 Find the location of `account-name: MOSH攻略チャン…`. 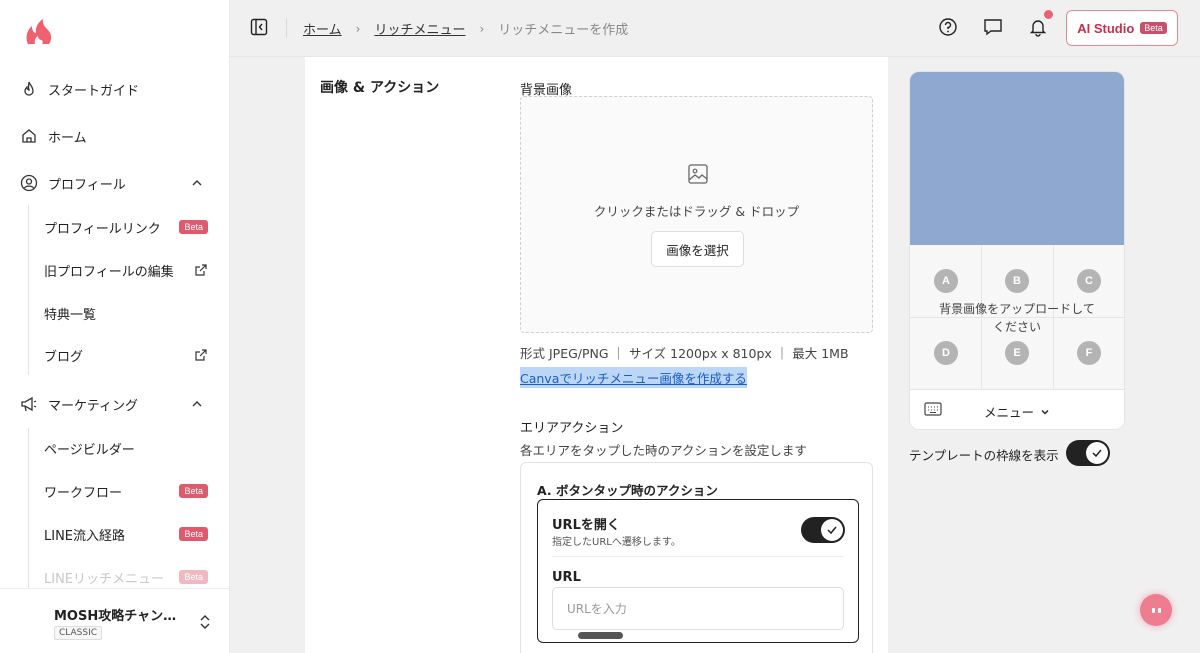

account-name: MOSH攻略チャン… is located at coordinates (115, 616).